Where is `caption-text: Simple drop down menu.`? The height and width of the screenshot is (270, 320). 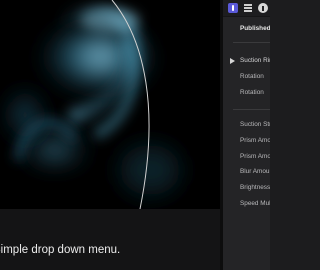
caption-text: Simple drop down menu. is located at coordinates (60, 250).